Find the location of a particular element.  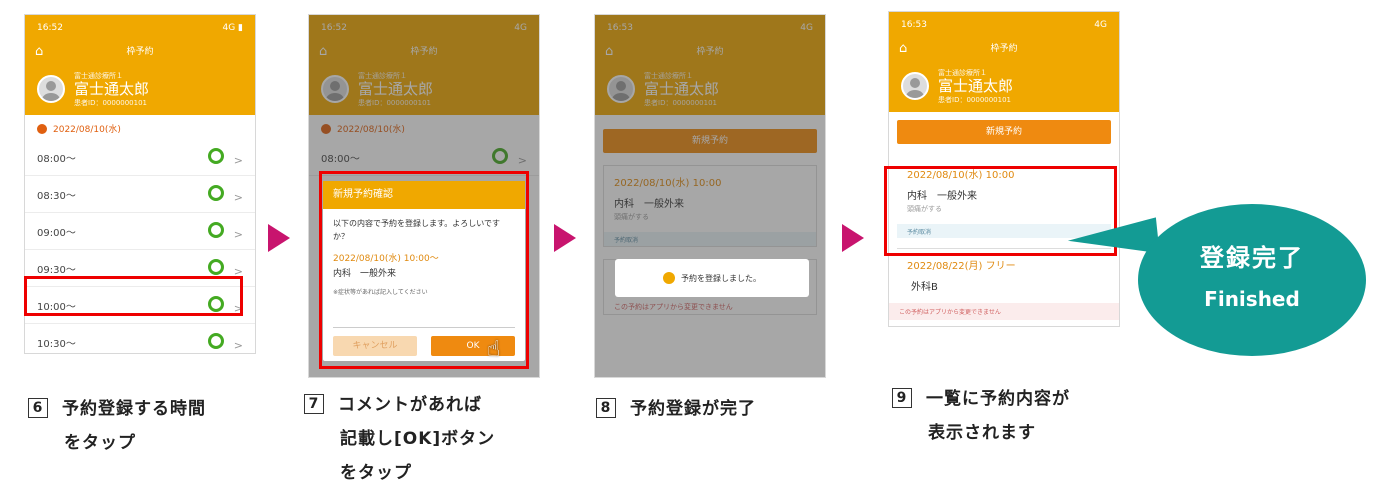

modal-overlay is located at coordinates (710, 196).